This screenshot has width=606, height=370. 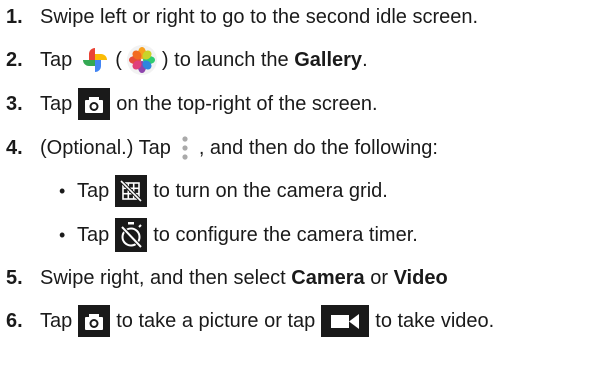 What do you see at coordinates (247, 103) in the screenshot?
I see `step-text: on the top-right of the screen.` at bounding box center [247, 103].